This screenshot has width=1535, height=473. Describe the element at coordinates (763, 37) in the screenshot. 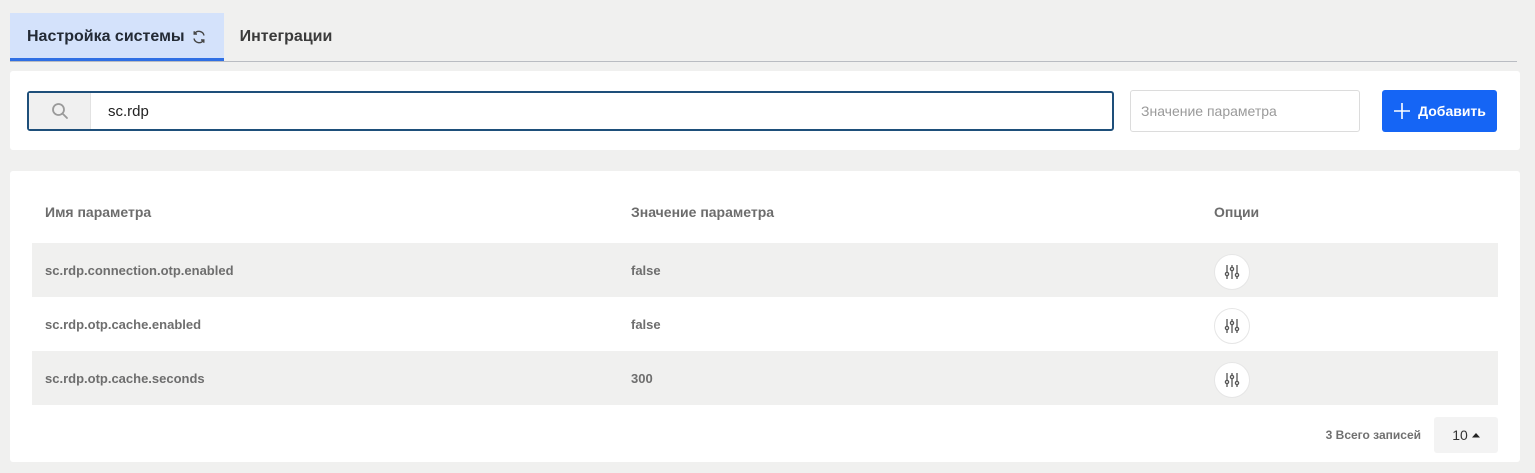

I see `tab-bar: Настройка системы Интеграции` at that location.